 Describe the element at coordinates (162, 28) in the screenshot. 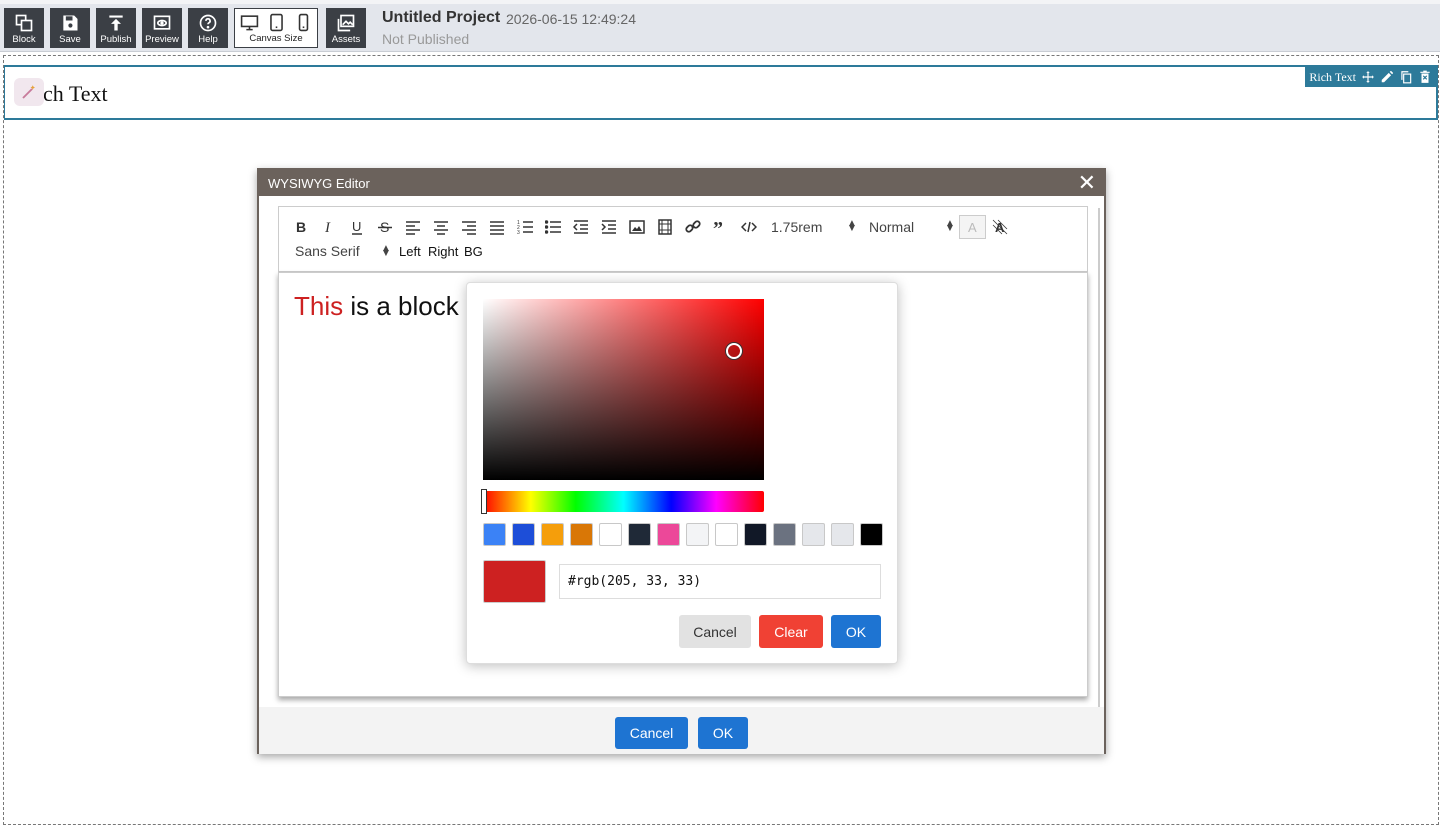

I see `preview-button: Preview` at that location.